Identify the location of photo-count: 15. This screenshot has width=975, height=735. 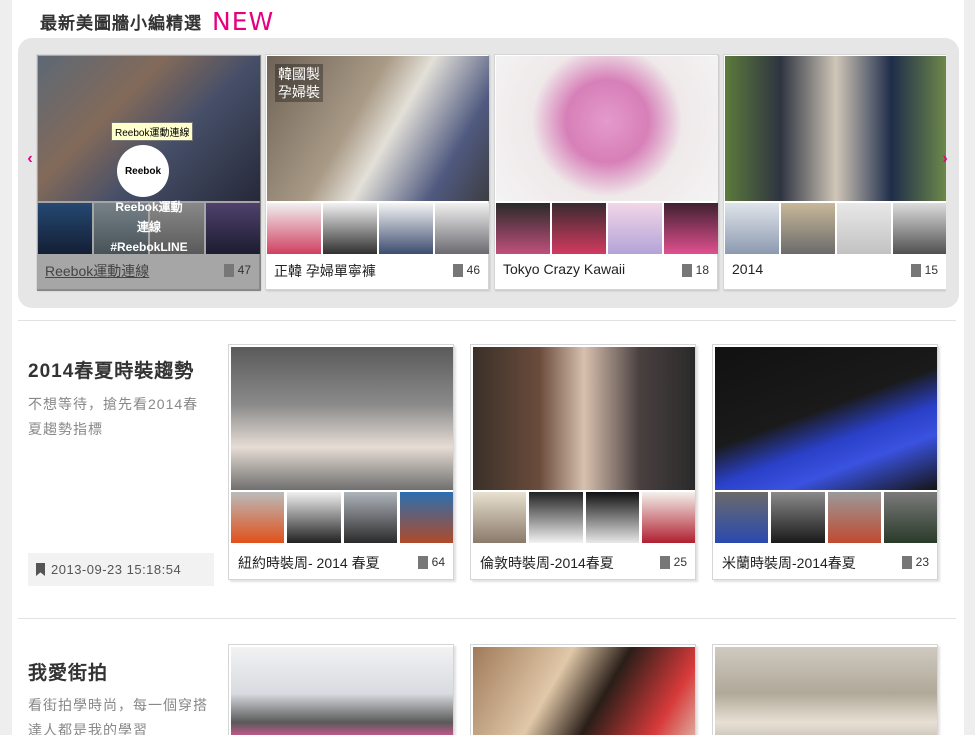
(924, 270).